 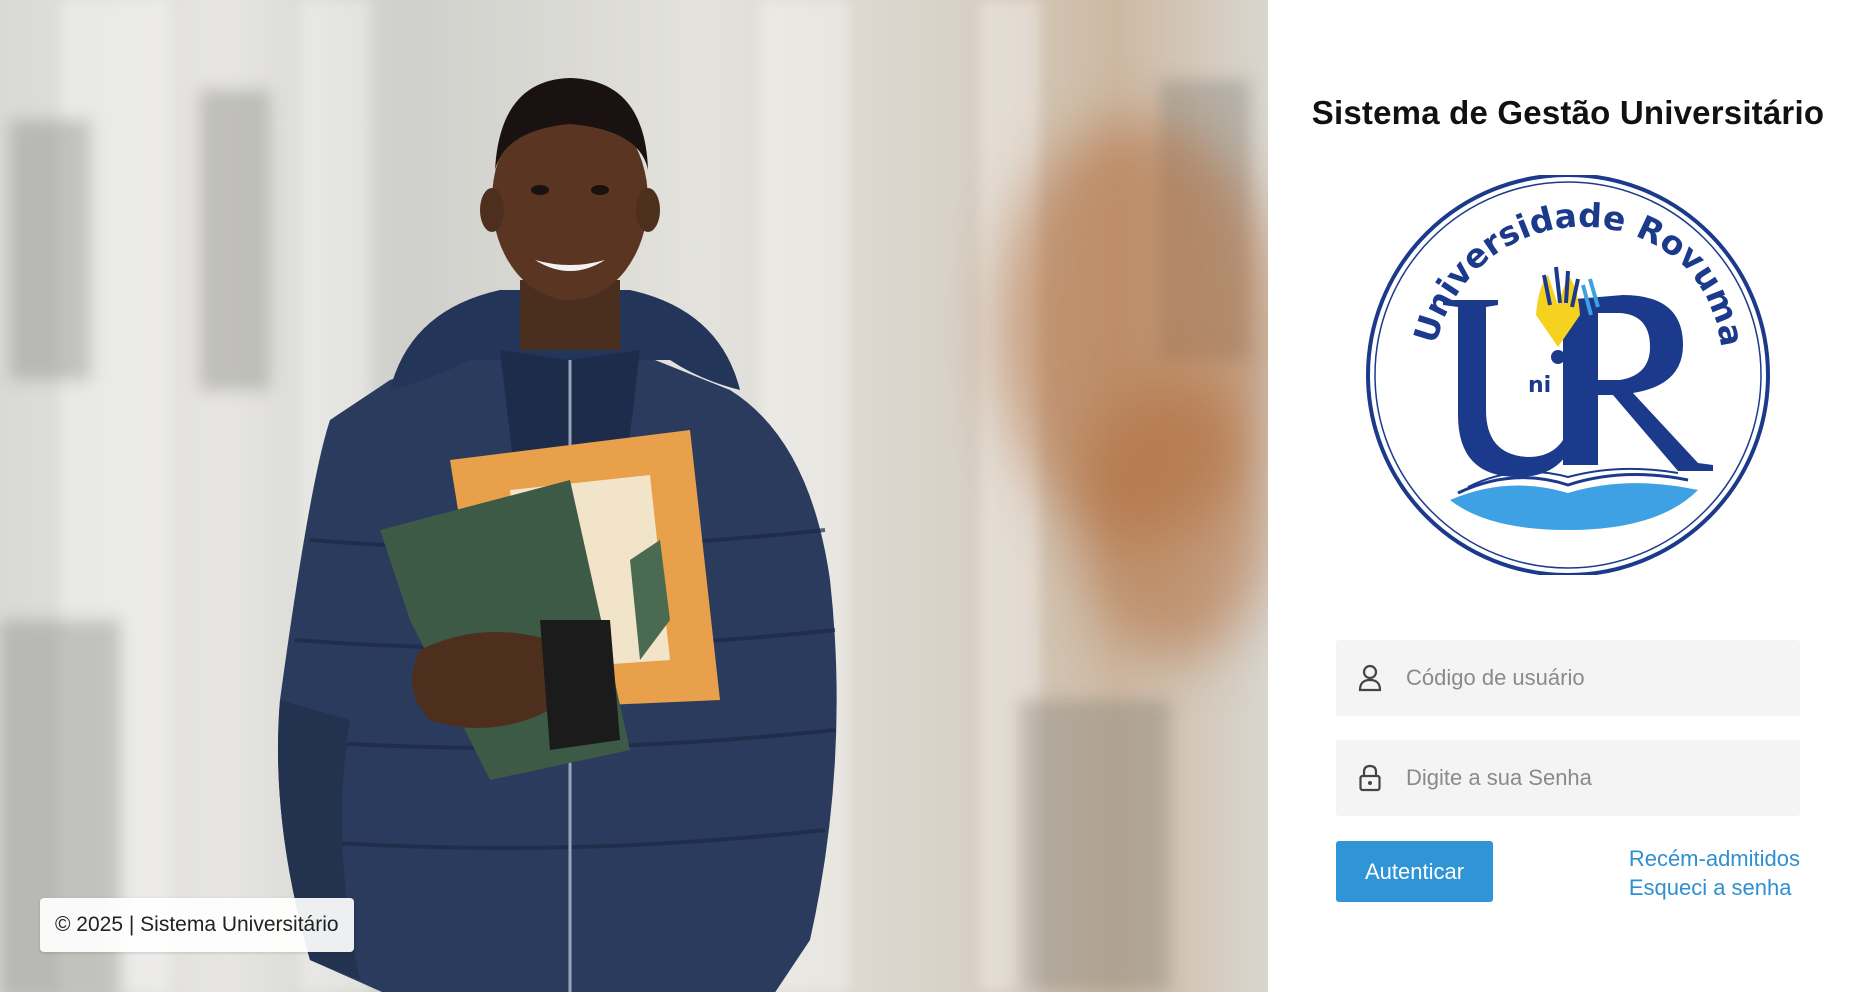 I want to click on password-field, so click(x=1568, y=778).